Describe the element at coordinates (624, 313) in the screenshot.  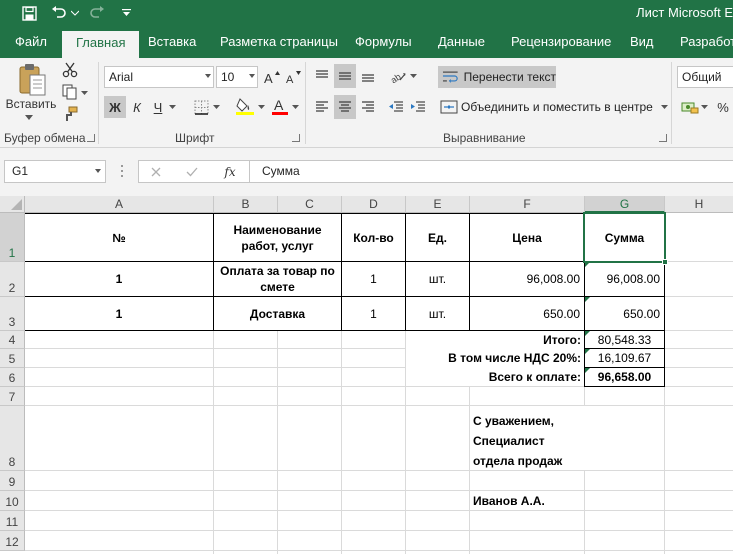
I see `table-row-cell-sum: 650.00` at that location.